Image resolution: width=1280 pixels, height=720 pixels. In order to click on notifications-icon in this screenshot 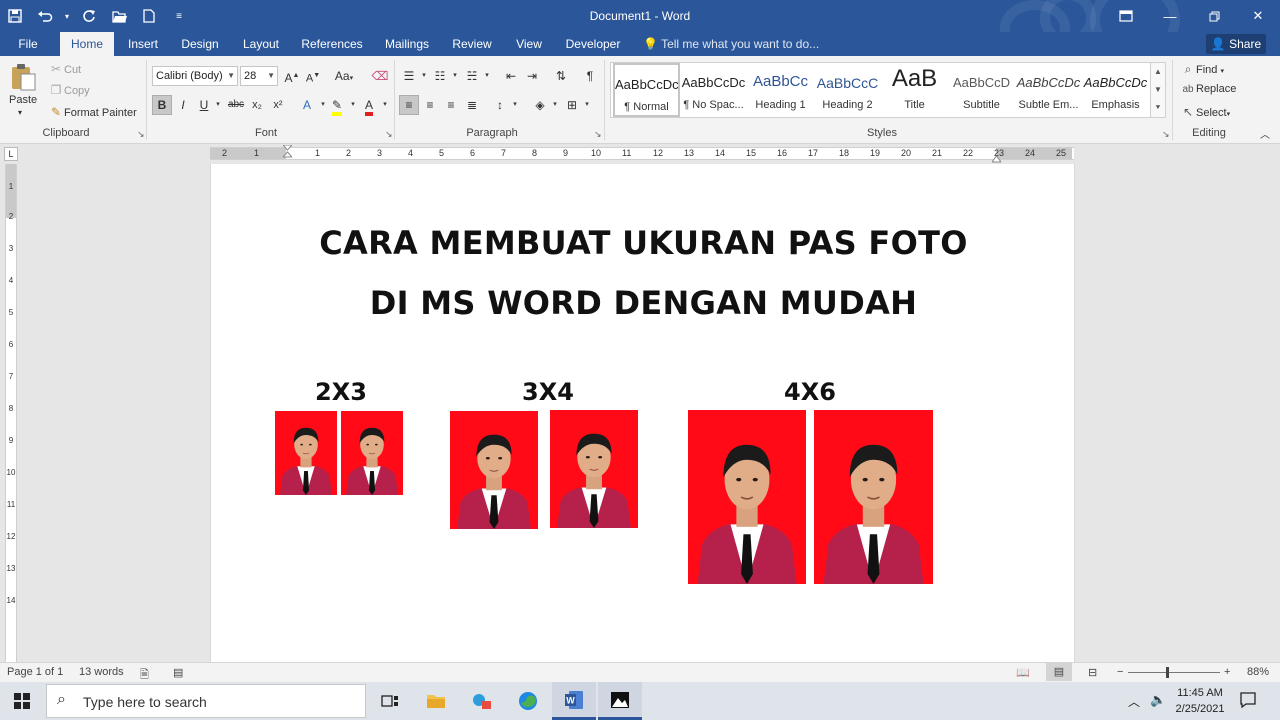, I will do `click(1249, 701)`.